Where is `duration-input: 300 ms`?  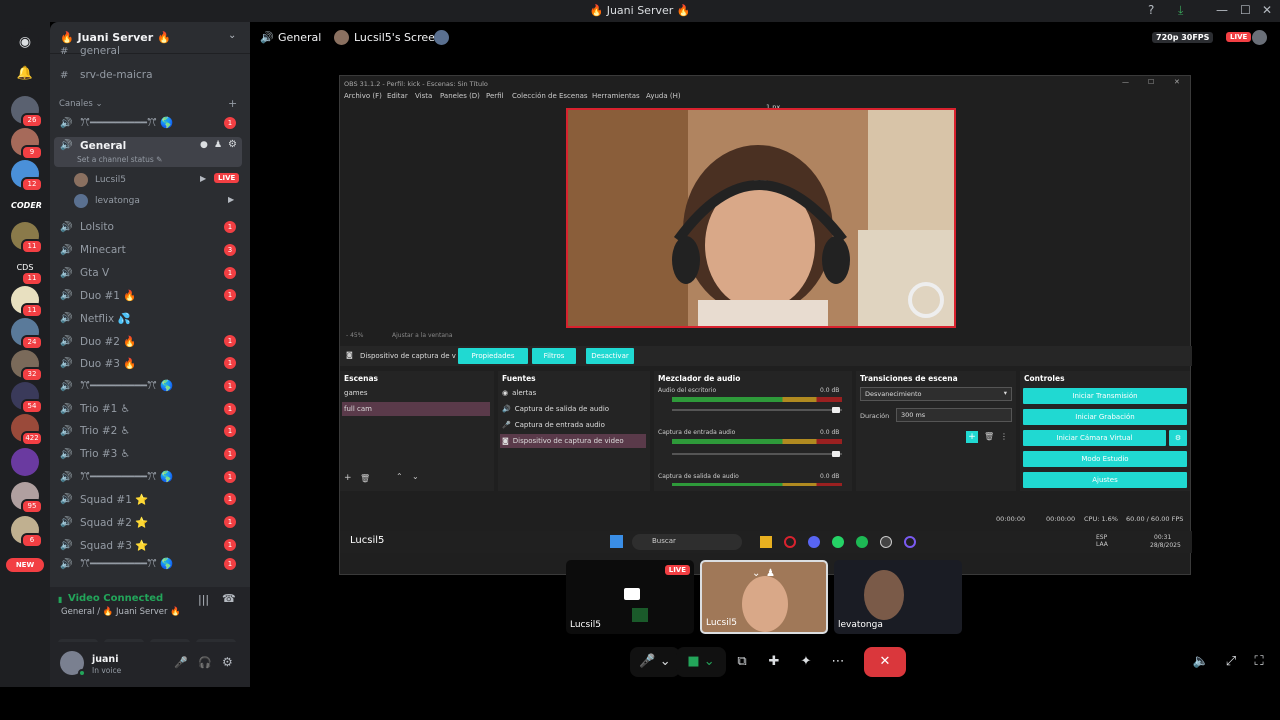
duration-input: 300 ms is located at coordinates (954, 415).